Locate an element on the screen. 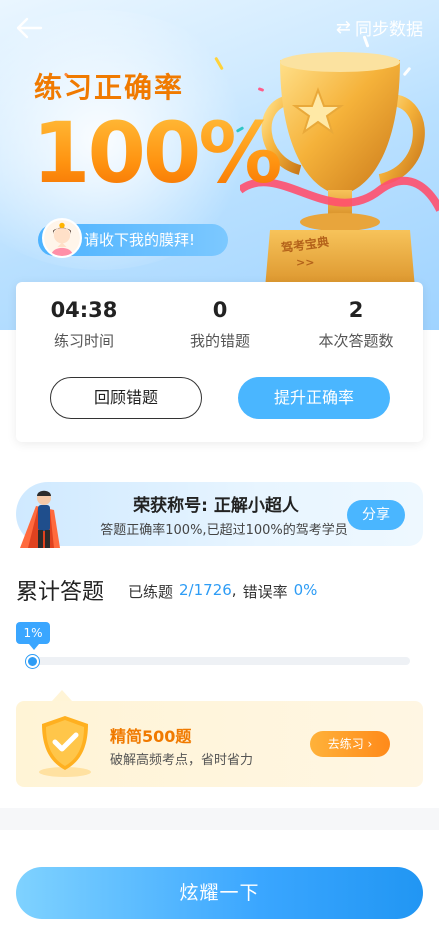  done-label: 已练题 is located at coordinates (151, 592).